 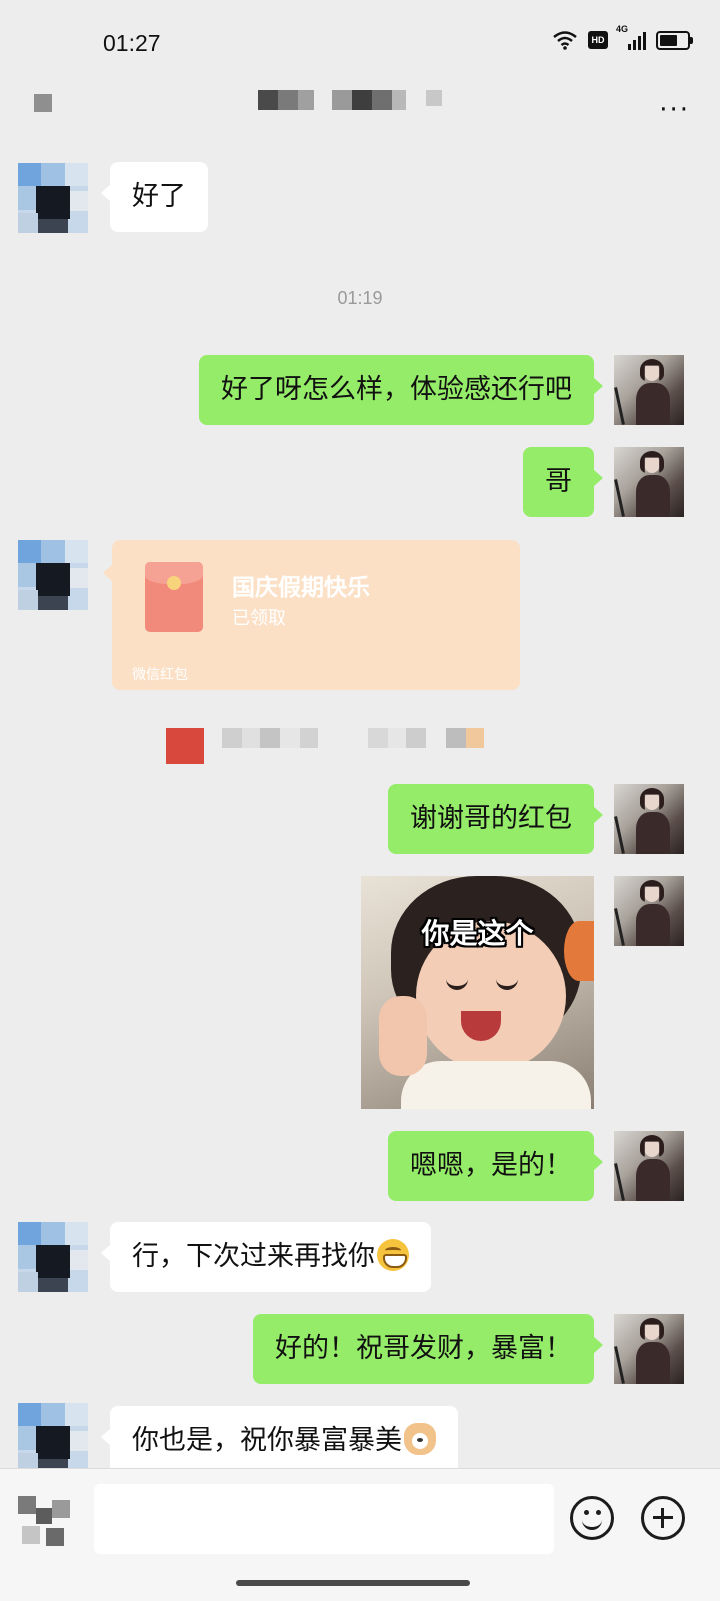 I want to click on message-bubble: 行，下次过来再找你, so click(x=266, y=1257).